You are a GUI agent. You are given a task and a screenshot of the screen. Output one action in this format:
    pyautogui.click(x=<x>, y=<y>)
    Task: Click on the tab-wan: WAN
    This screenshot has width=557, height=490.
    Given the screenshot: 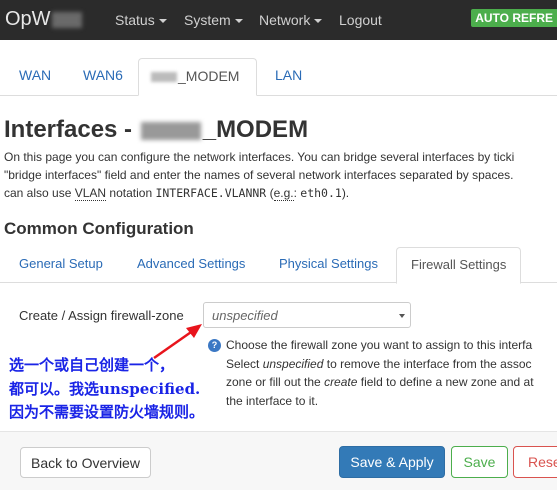 What is the action you would take?
    pyautogui.click(x=35, y=76)
    